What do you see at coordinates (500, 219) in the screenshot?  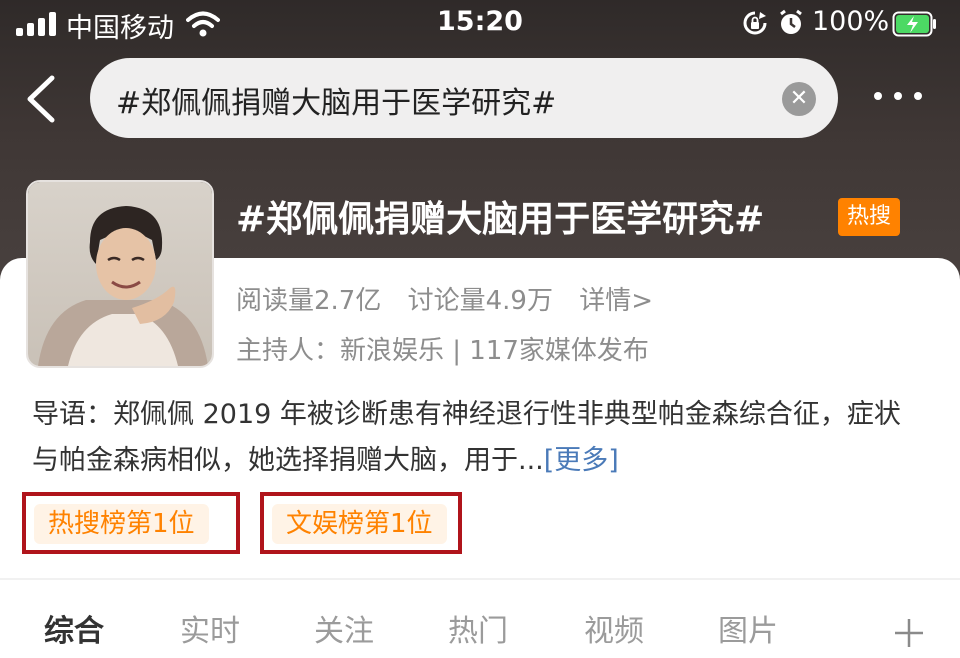 I see `topic-title: #郑佩佩捐赠大脑用于医学研究#` at bounding box center [500, 219].